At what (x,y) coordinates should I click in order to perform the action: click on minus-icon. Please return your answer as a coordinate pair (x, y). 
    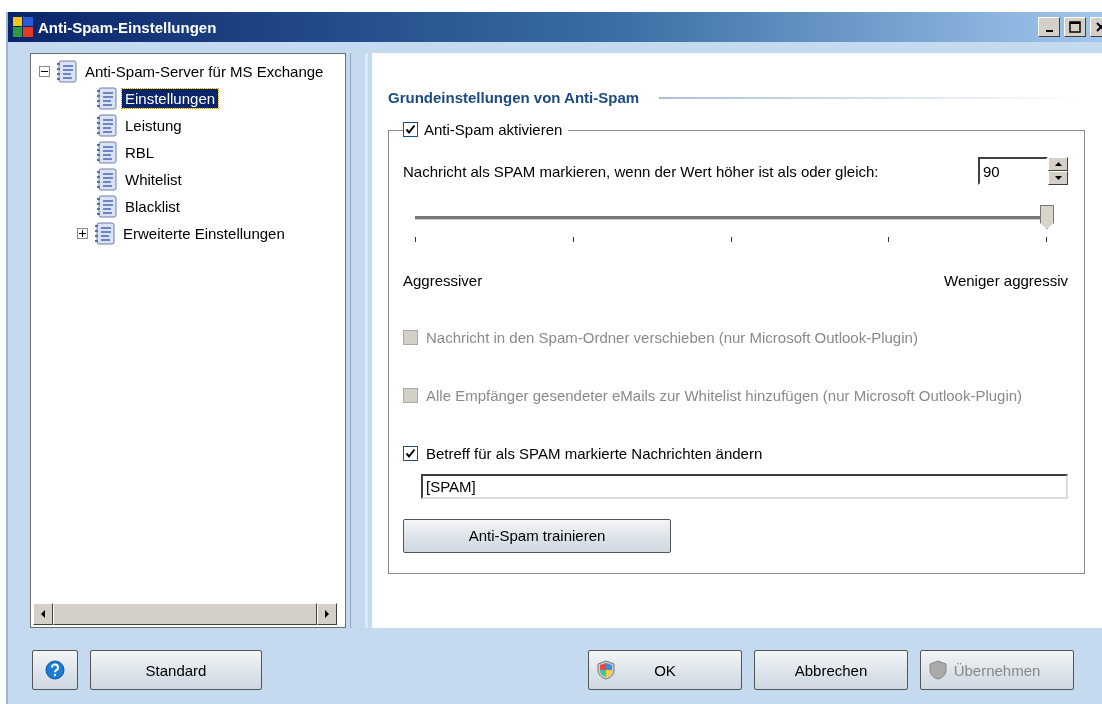
    Looking at the image, I should click on (44, 71).